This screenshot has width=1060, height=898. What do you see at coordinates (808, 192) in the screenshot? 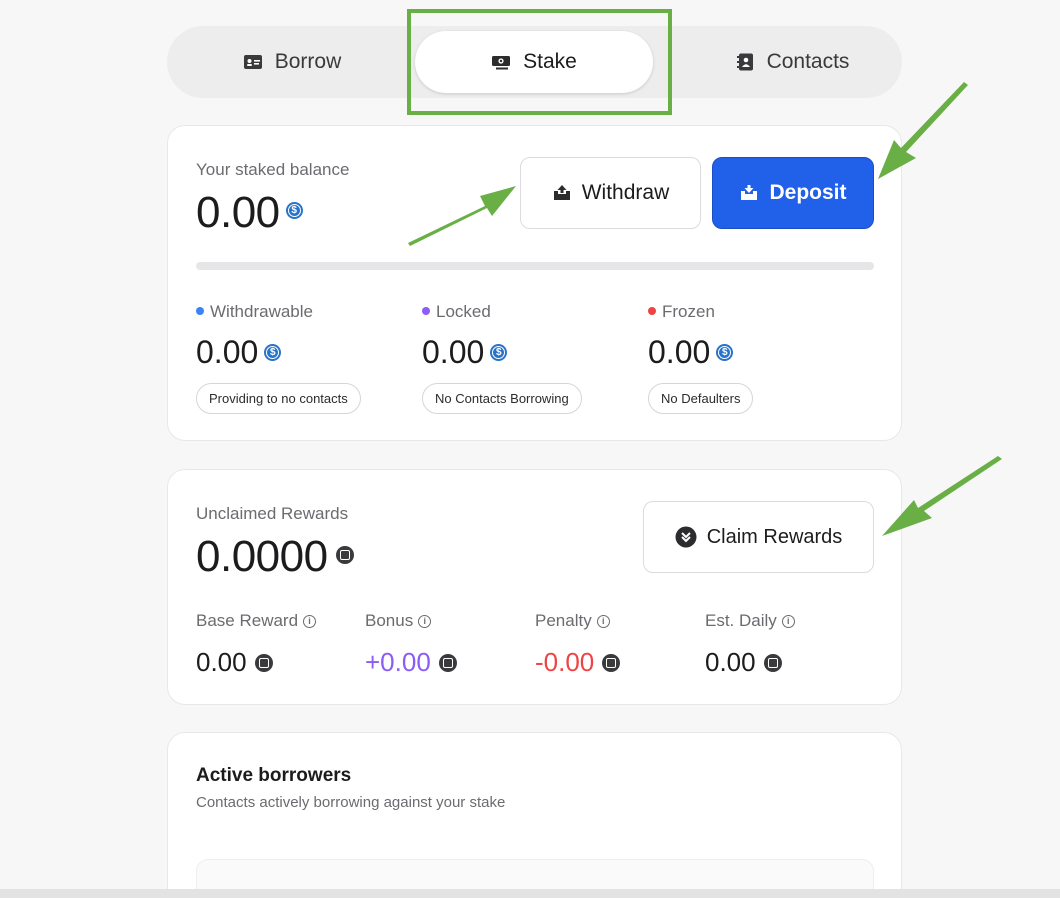
I see `deposit-label: Deposit` at bounding box center [808, 192].